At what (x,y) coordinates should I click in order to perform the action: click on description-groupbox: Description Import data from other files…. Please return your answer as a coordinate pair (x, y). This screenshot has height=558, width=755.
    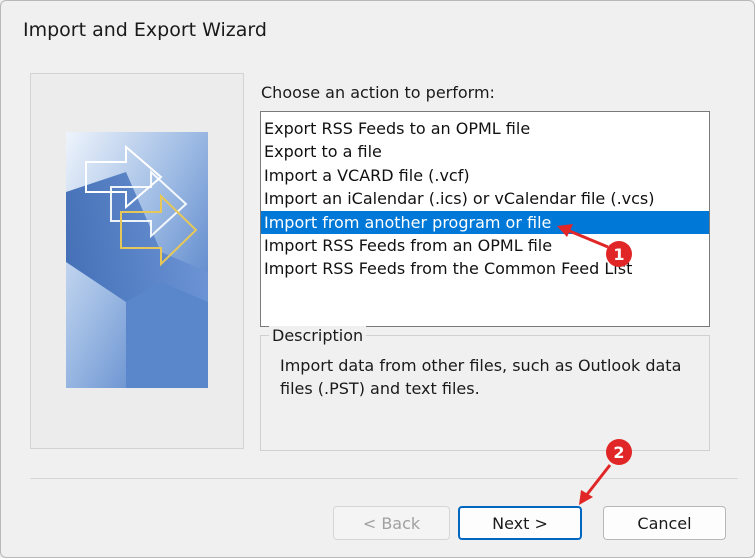
    Looking at the image, I should click on (485, 388).